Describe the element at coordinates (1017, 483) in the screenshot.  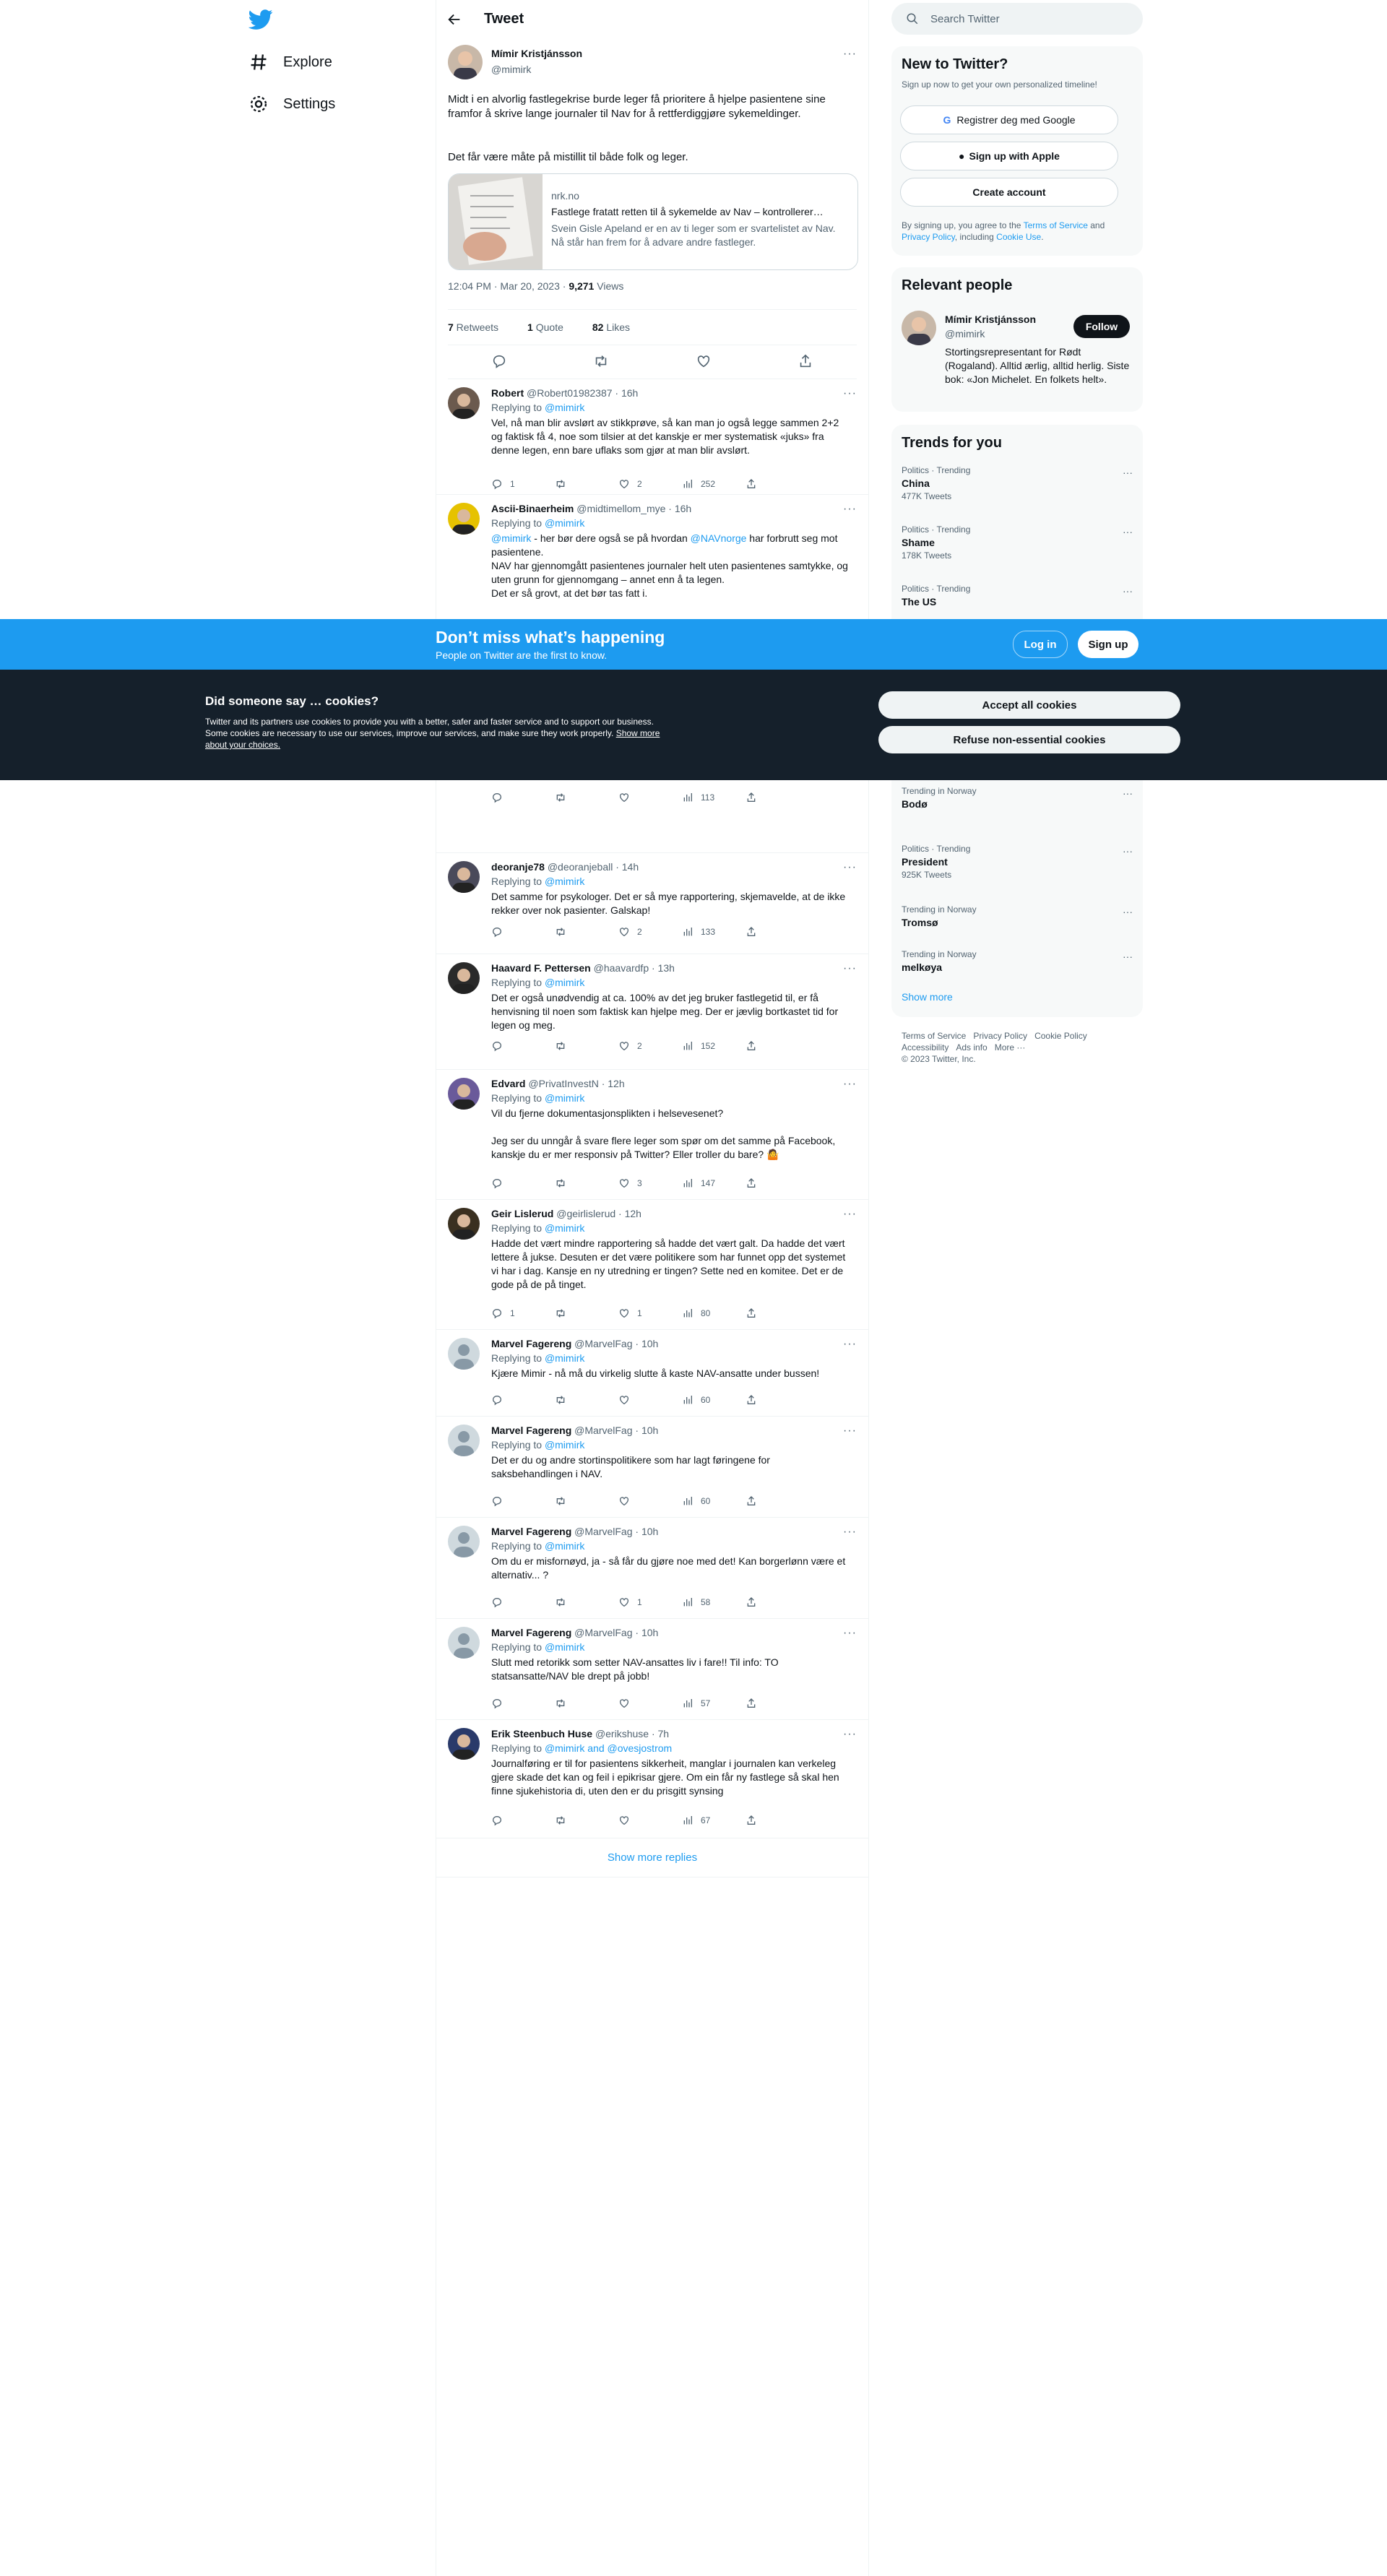
I see `trend-item: Politics · Trending China 477K Tweets ···` at that location.